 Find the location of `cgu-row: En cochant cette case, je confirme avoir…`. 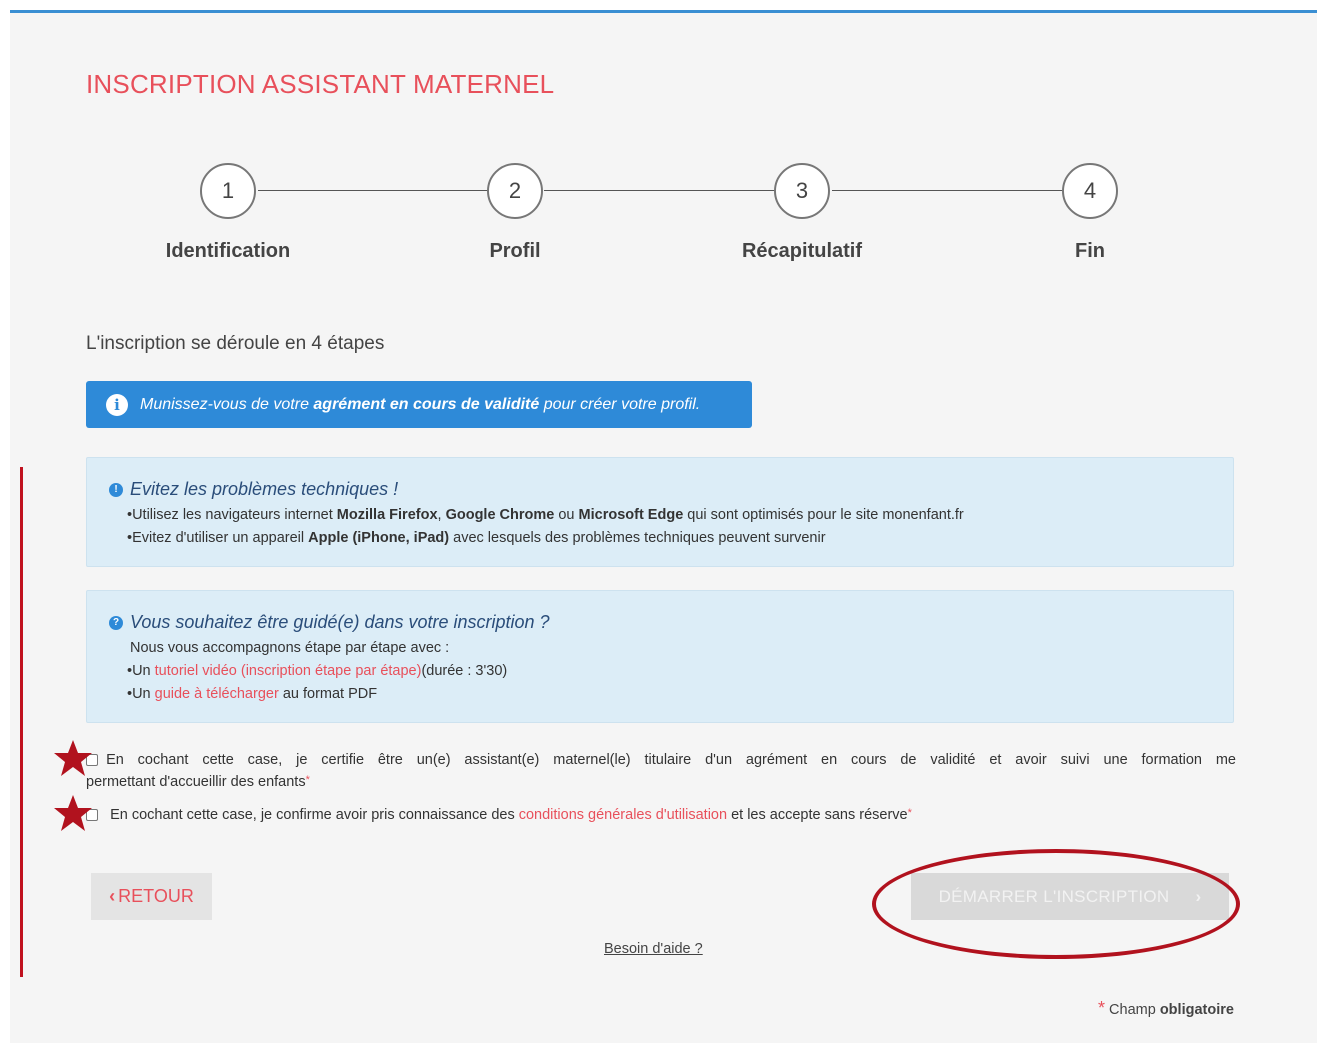

cgu-row: En cochant cette case, je confirme avoir… is located at coordinates (499, 815).